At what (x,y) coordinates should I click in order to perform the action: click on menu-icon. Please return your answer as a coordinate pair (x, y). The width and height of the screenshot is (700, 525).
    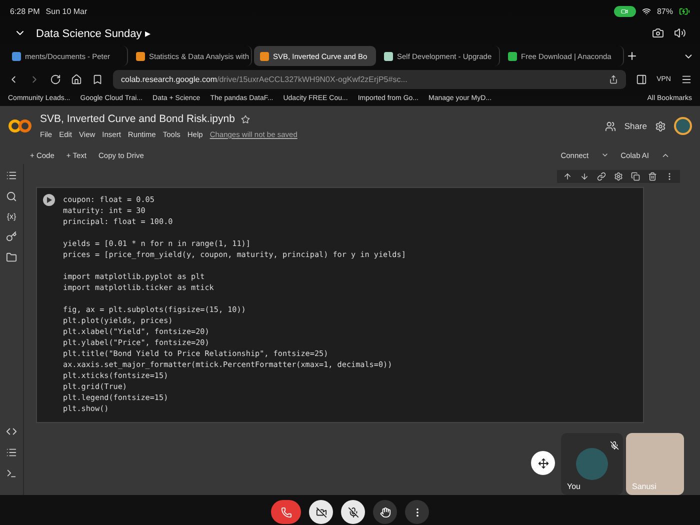
    Looking at the image, I should click on (686, 79).